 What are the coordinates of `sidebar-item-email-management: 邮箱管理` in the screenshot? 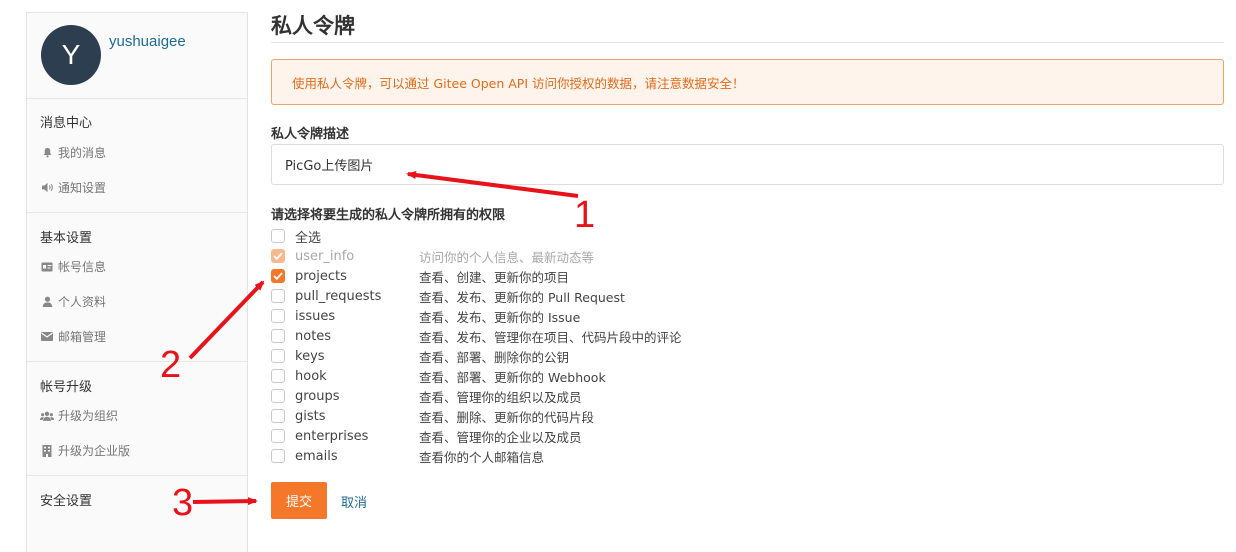 It's located at (137, 336).